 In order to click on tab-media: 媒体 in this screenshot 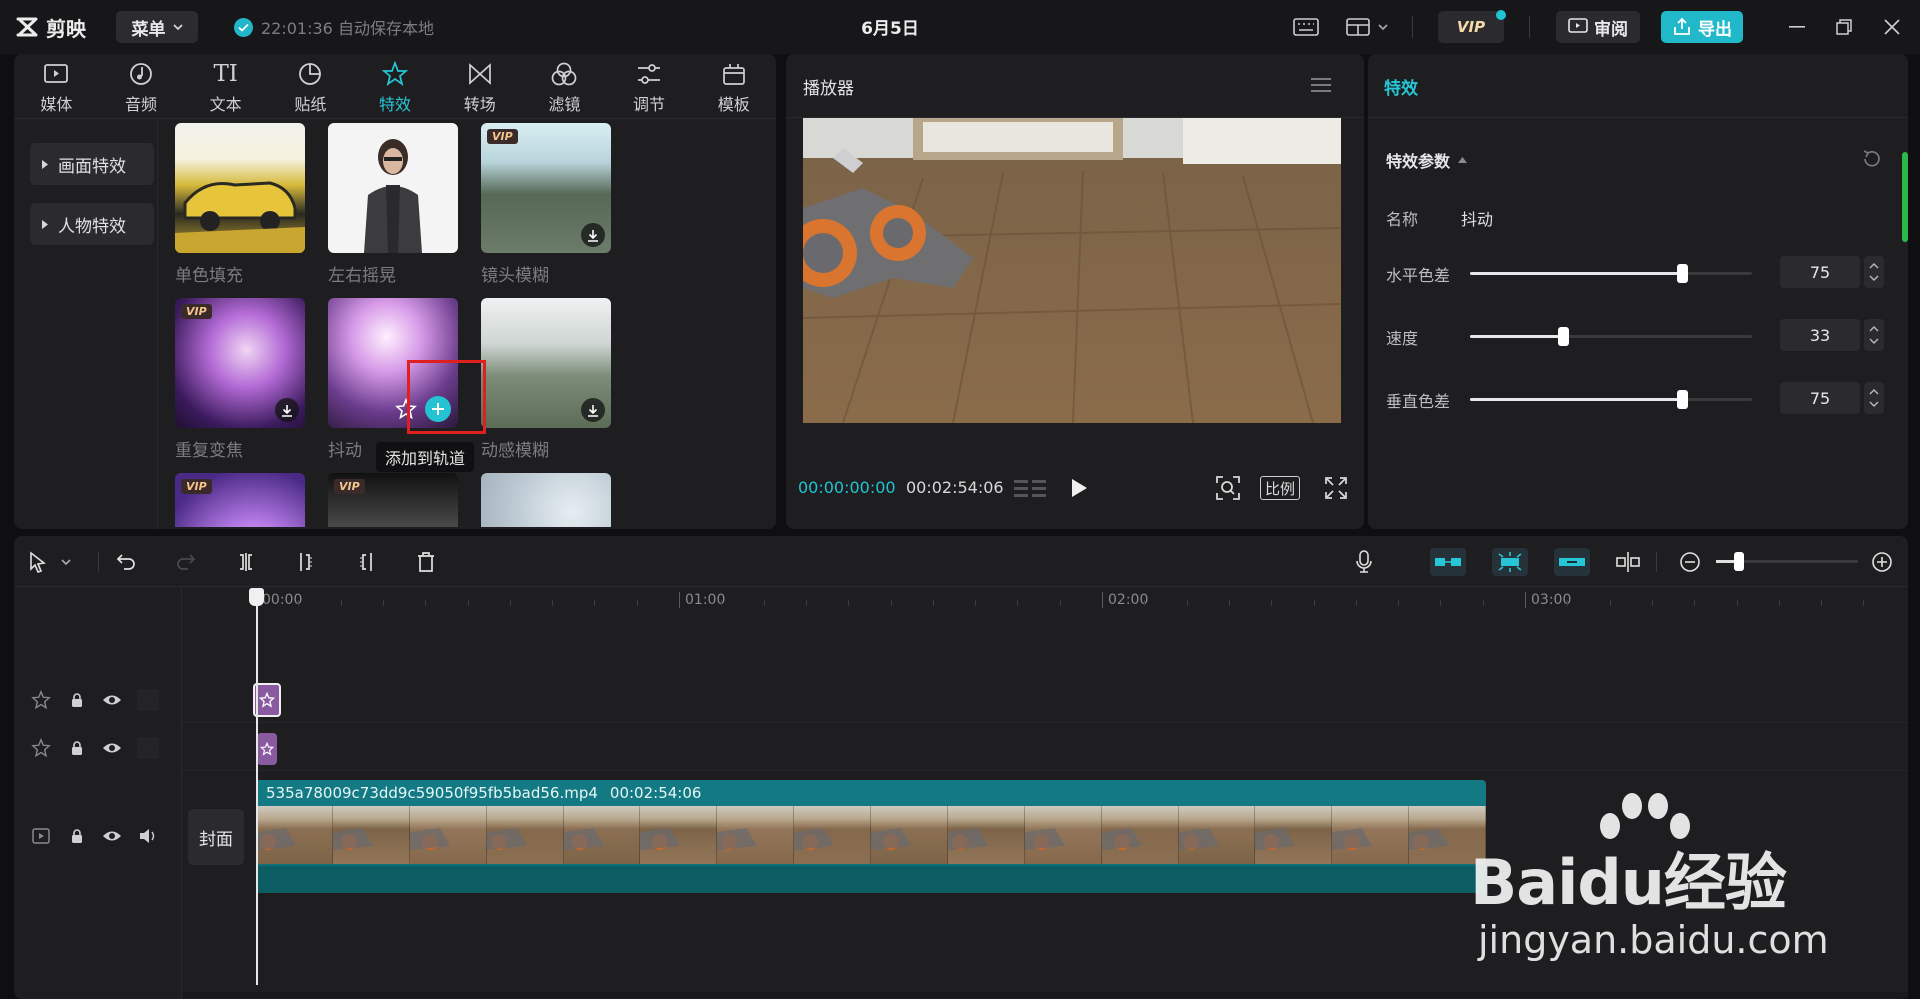, I will do `click(56, 88)`.